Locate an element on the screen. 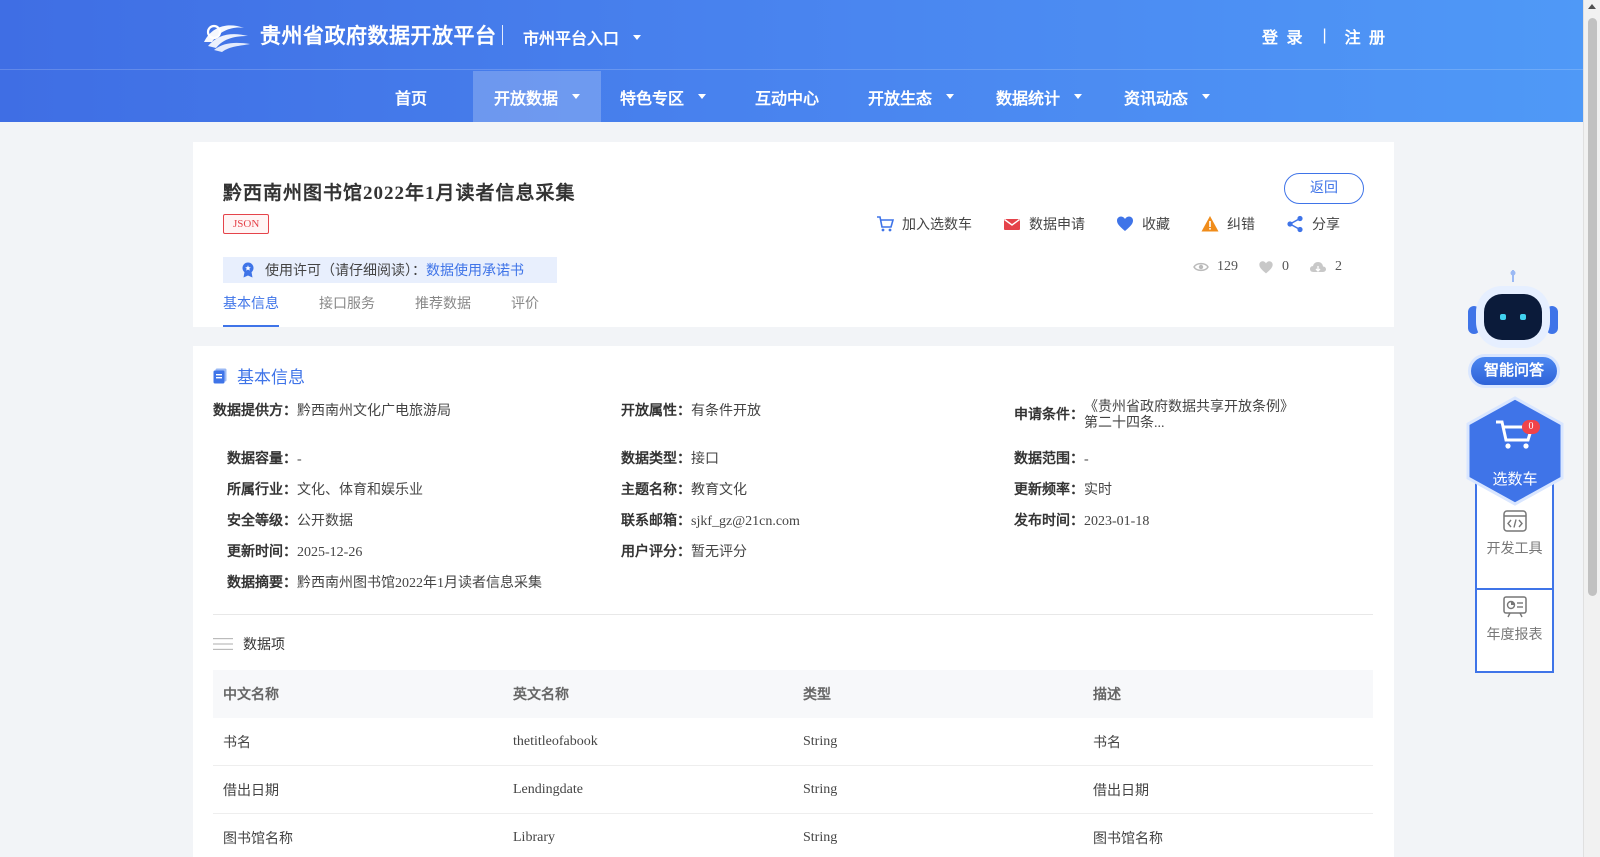 The height and width of the screenshot is (857, 1600). nav-interaction: 互动中心 is located at coordinates (787, 96).